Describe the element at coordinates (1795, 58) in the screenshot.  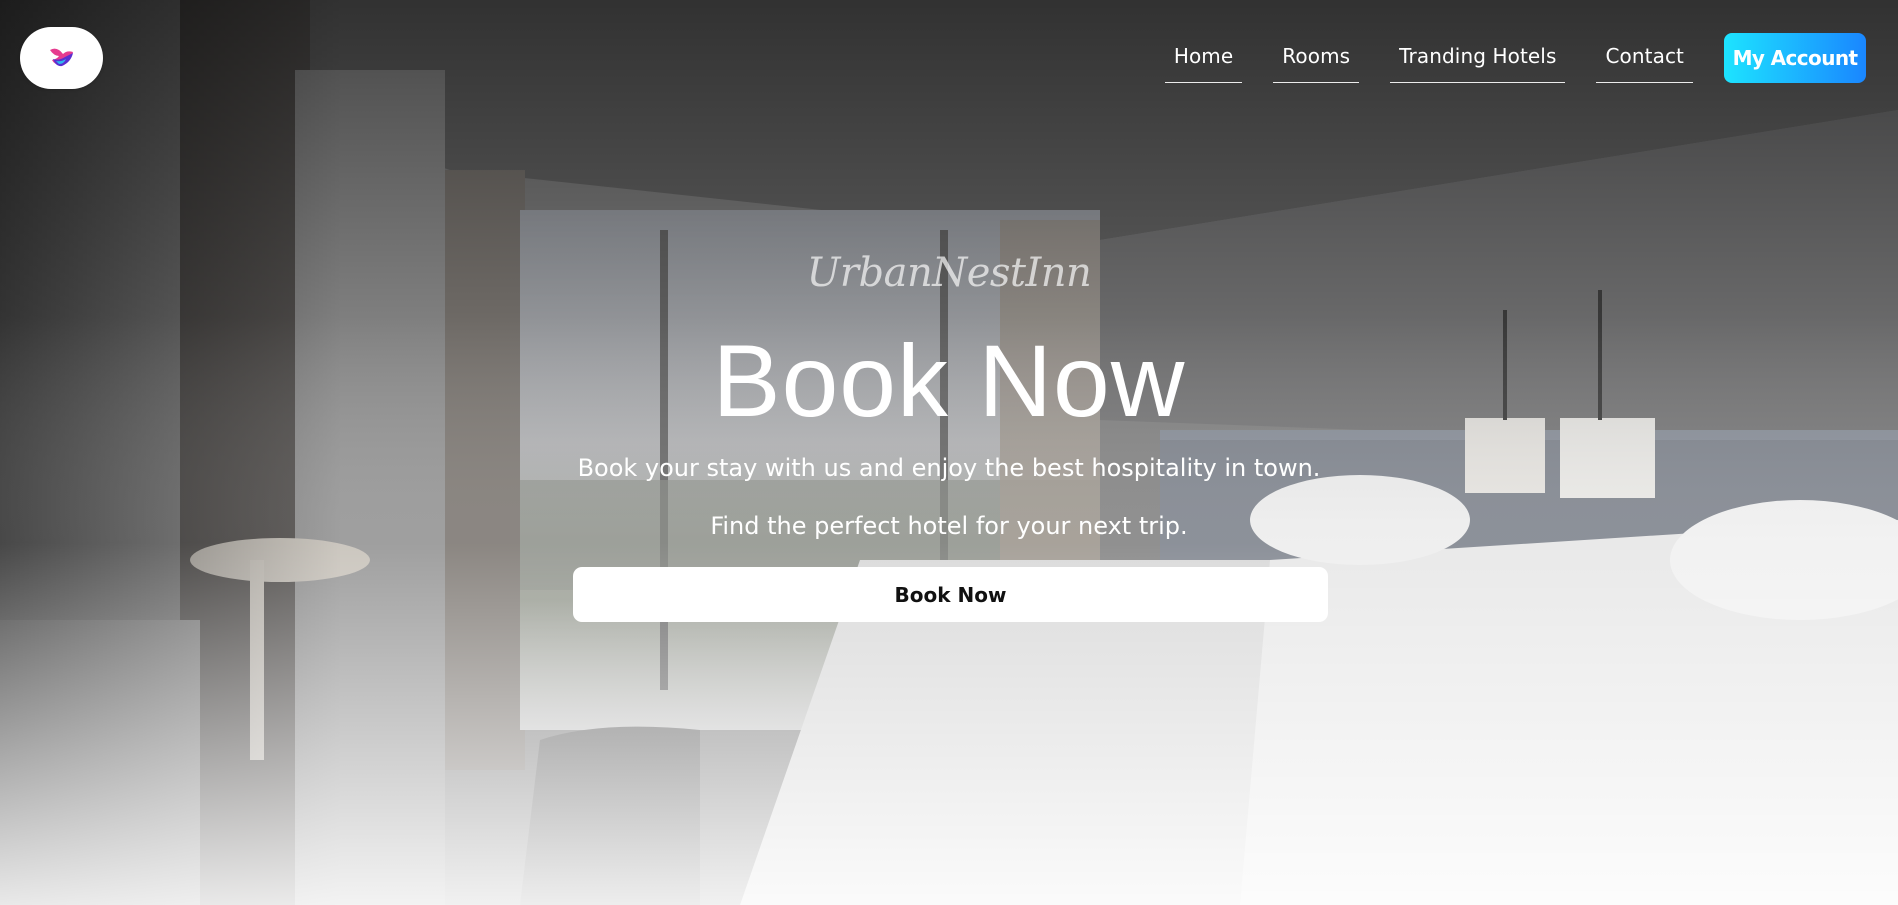
I see `my-account-button: My Account` at that location.